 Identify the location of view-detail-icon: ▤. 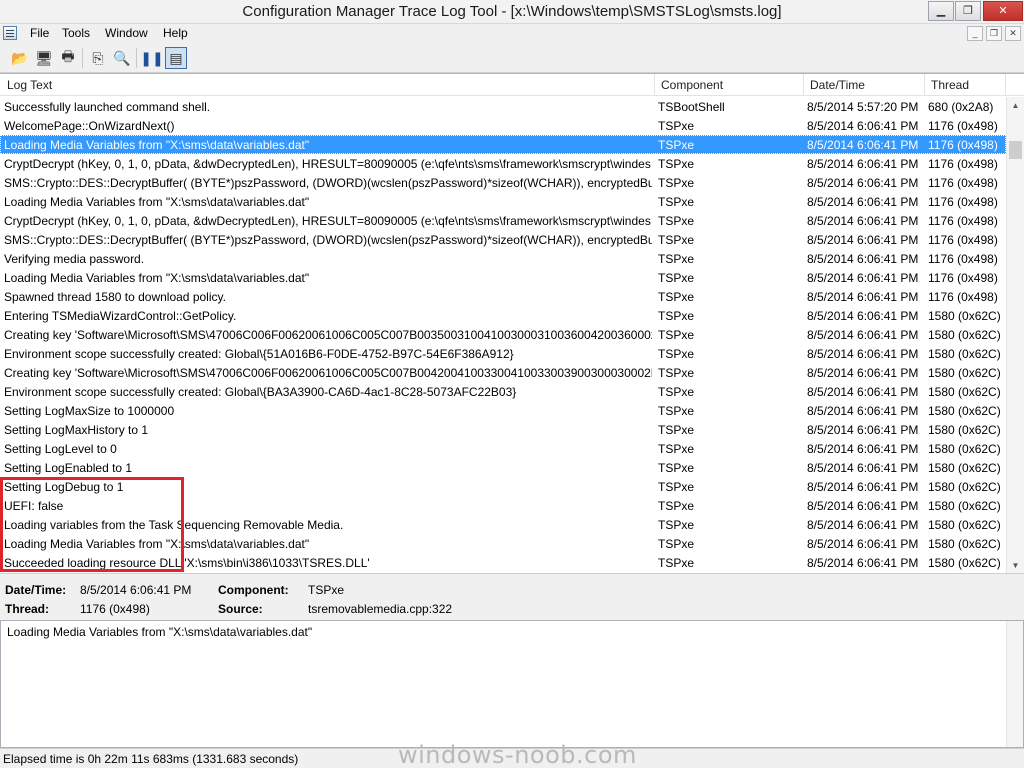
(176, 58).